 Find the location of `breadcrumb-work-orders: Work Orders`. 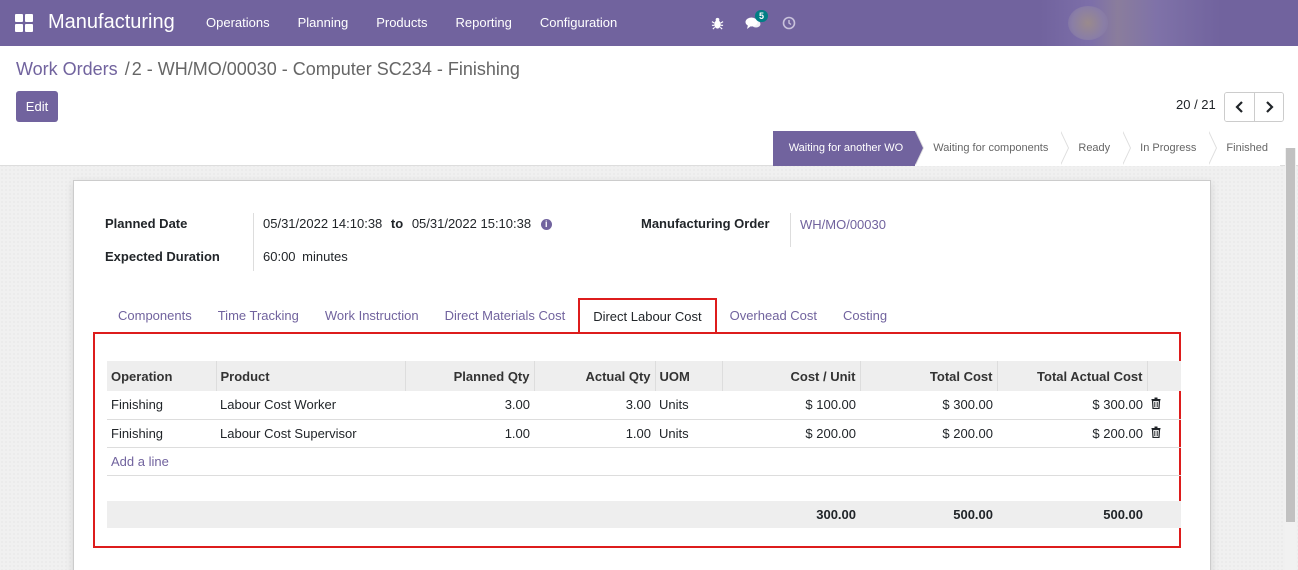

breadcrumb-work-orders: Work Orders is located at coordinates (67, 69).